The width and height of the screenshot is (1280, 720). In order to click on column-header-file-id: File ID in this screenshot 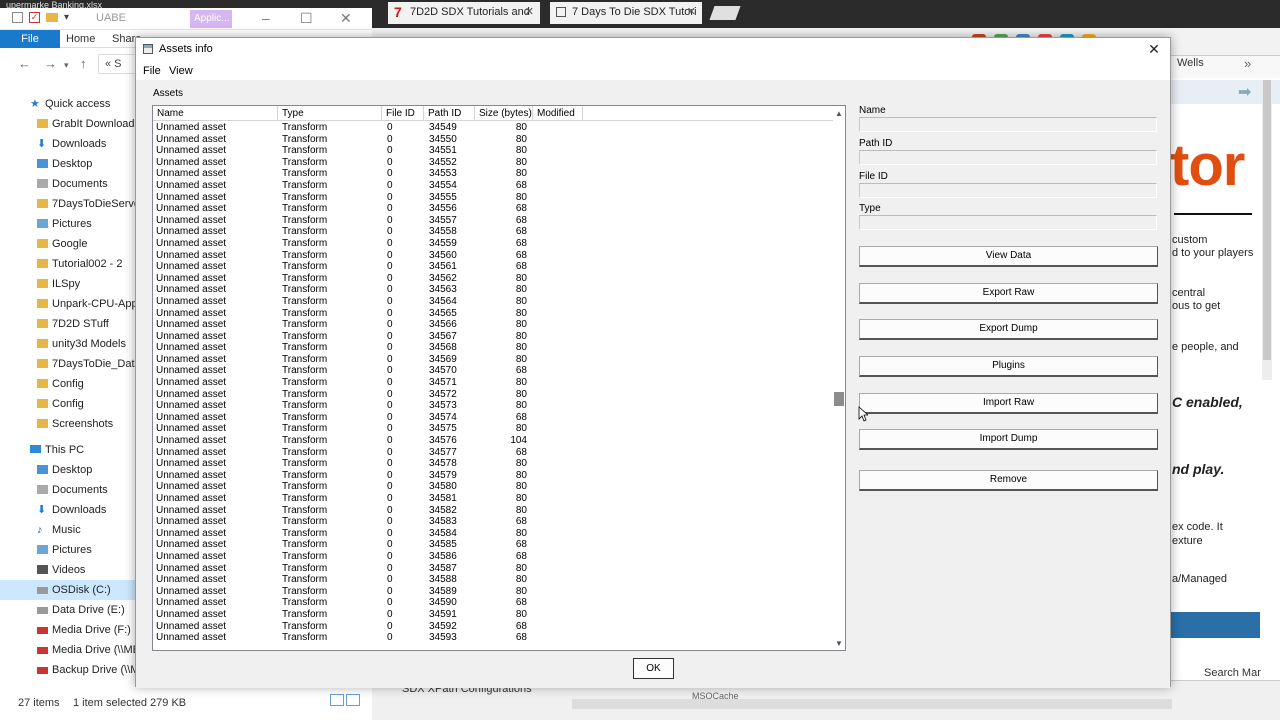, I will do `click(403, 113)`.